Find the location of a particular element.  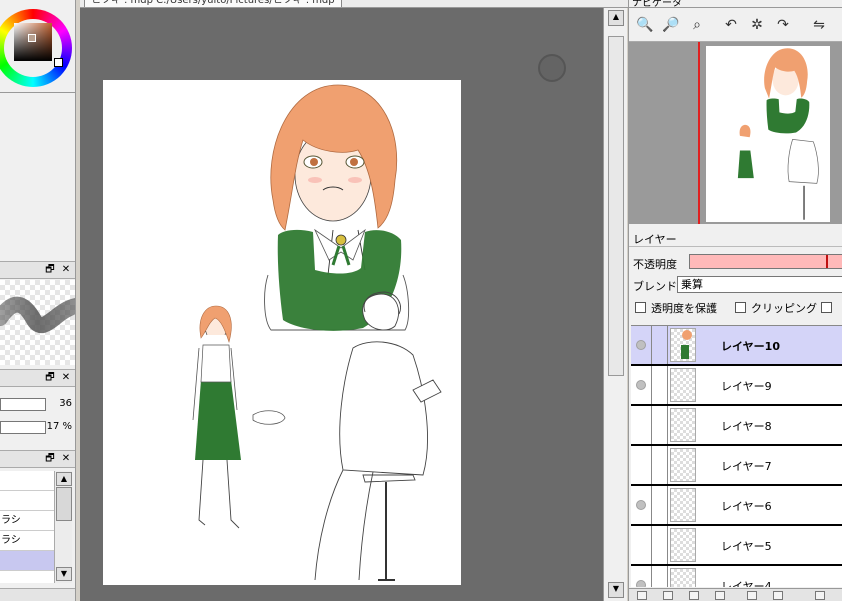

layer-row: レイヤー5 is located at coordinates (736, 546).